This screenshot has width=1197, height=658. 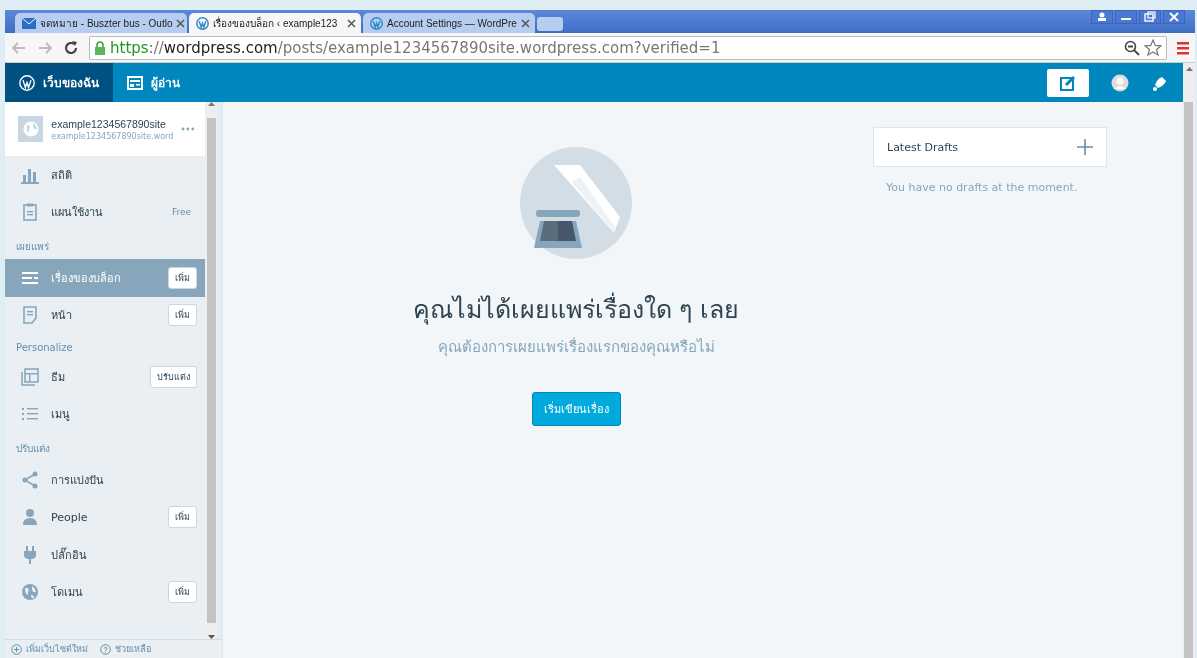 I want to click on sidebar-item: ธีม ปรับแต่ง, so click(x=105, y=377).